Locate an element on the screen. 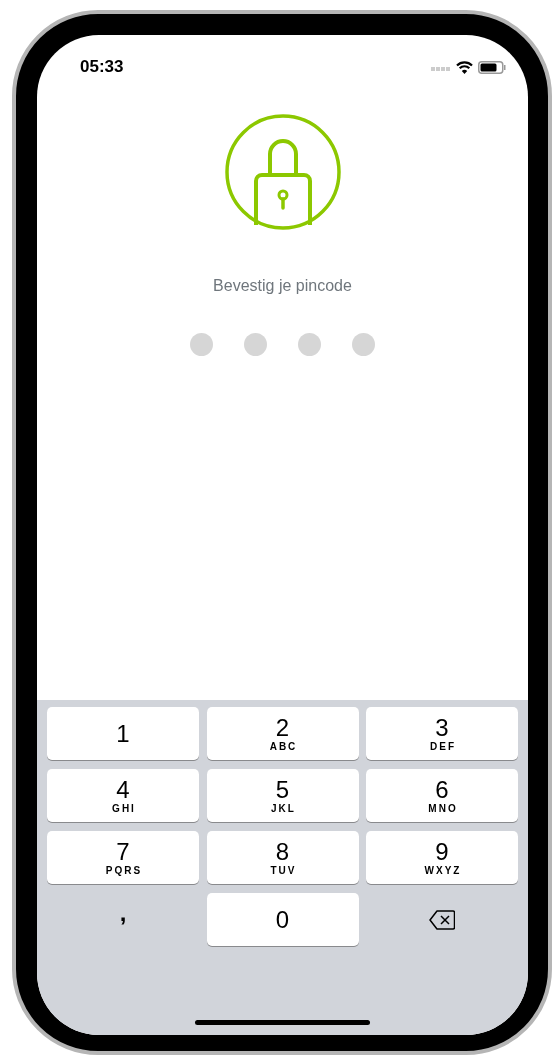  status-time: 05:33 is located at coordinates (102, 67).